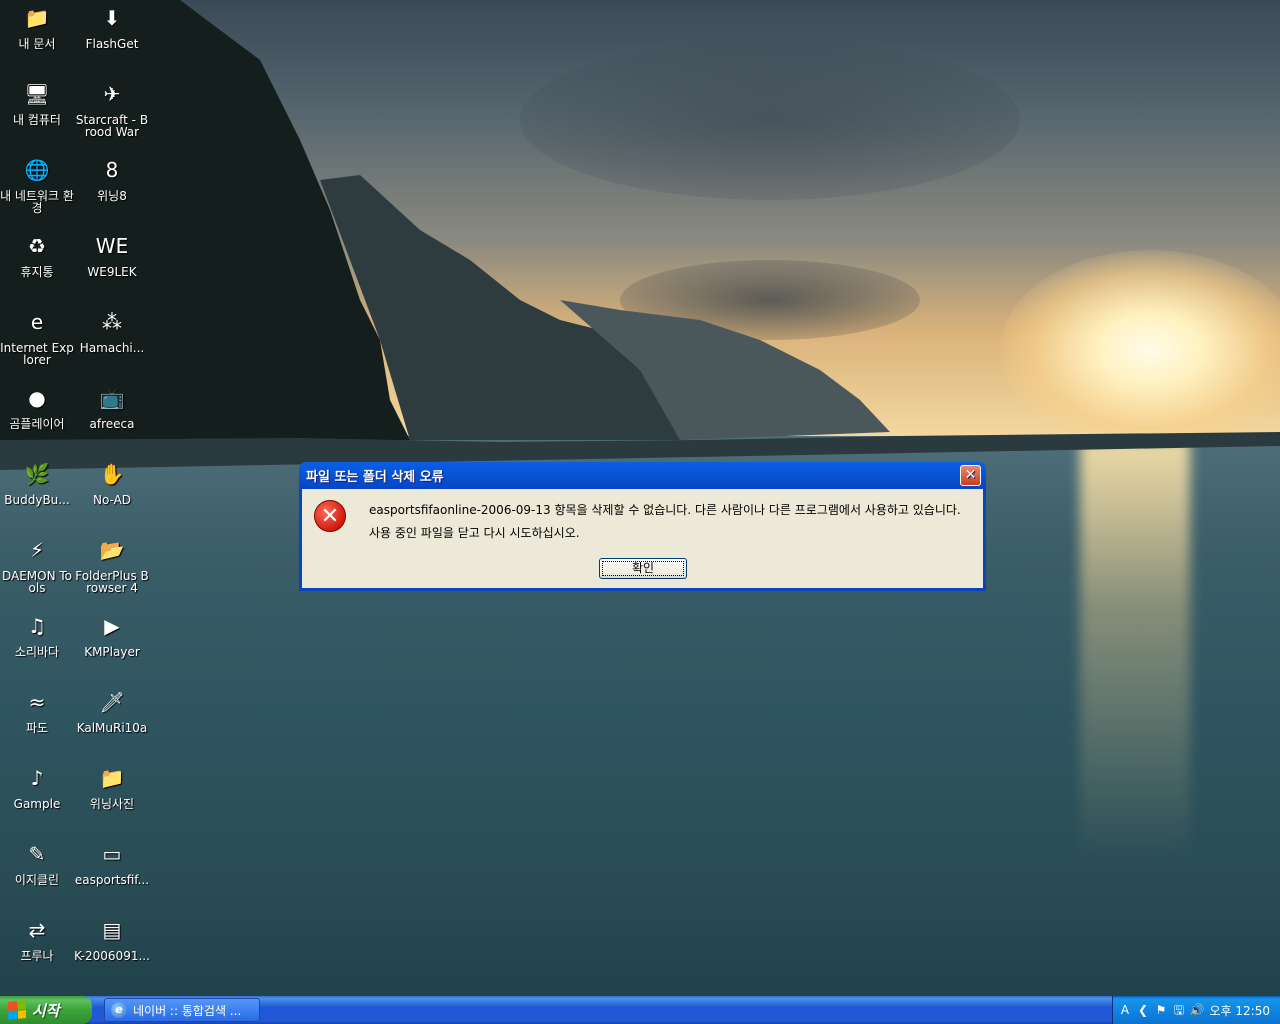 This screenshot has width=1280, height=1024. I want to click on soribada-icon: ♫, so click(37, 626).